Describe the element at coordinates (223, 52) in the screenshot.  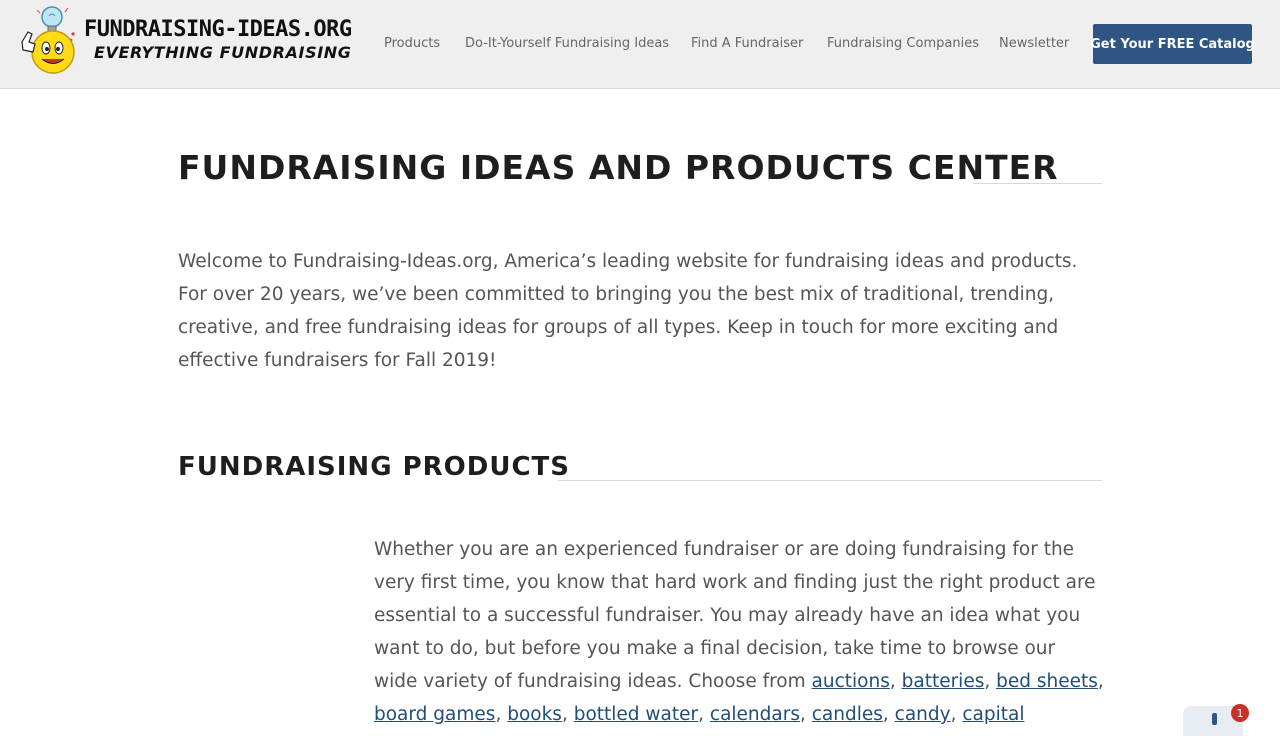
I see `logo-tagline: EVERYTHING FUNDRAISING` at that location.